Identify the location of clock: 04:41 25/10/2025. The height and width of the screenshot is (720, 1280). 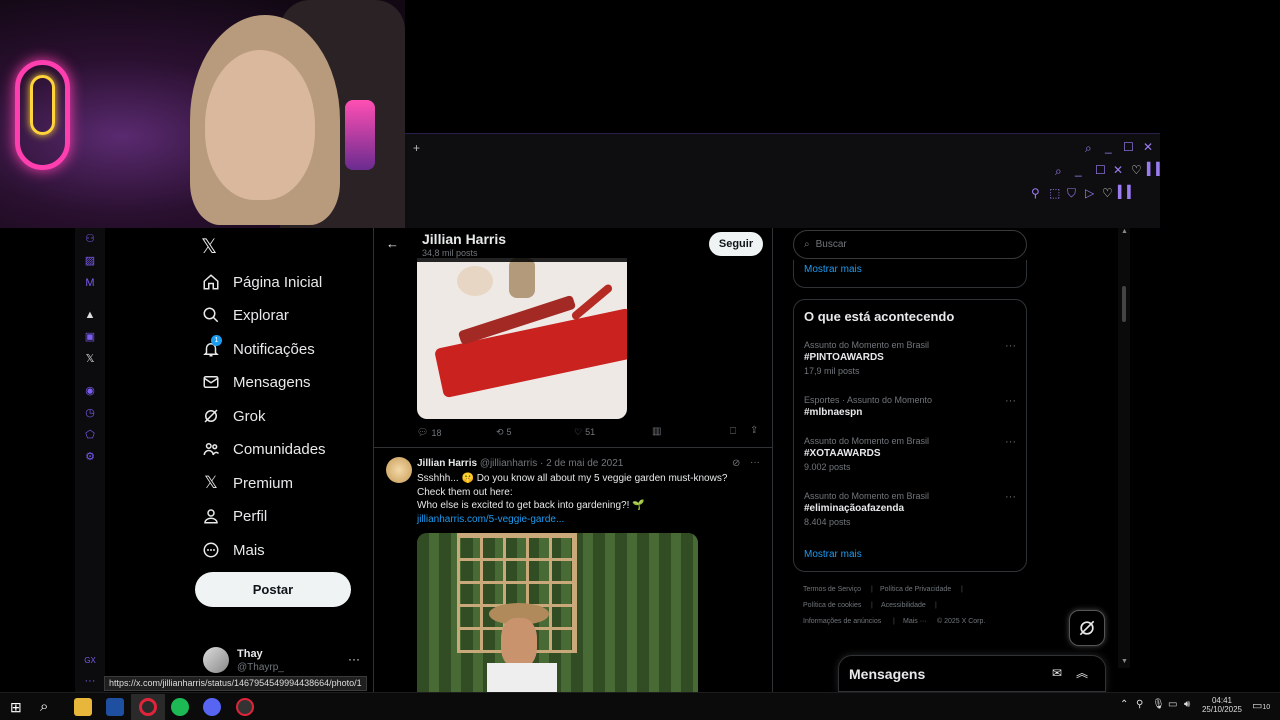
(1222, 705).